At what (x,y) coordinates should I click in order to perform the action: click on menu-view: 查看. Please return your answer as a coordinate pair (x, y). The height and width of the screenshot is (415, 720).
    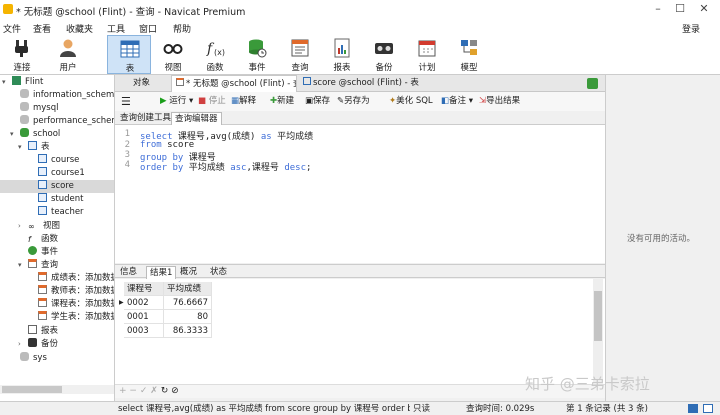
    Looking at the image, I should click on (42, 28).